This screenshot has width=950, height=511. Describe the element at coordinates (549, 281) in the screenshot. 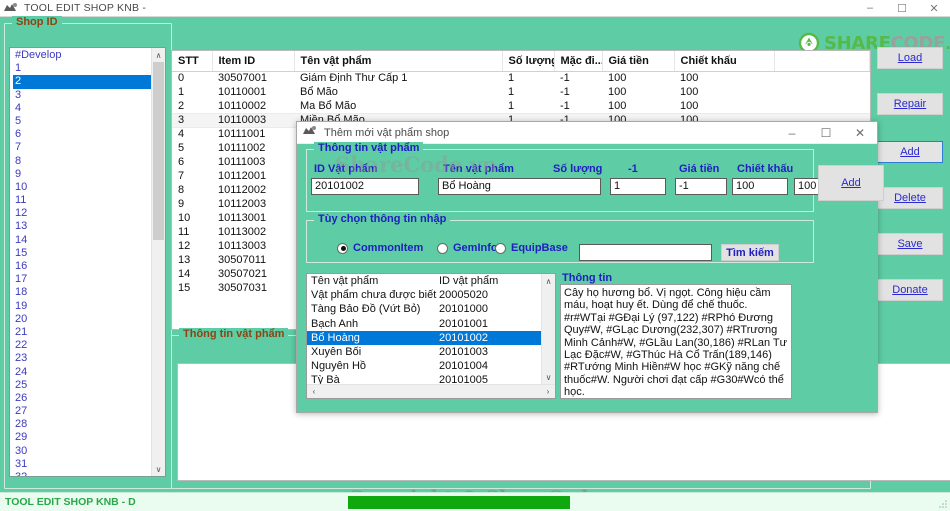

I see `dialog-list-scroll-up-icon: ∧` at that location.